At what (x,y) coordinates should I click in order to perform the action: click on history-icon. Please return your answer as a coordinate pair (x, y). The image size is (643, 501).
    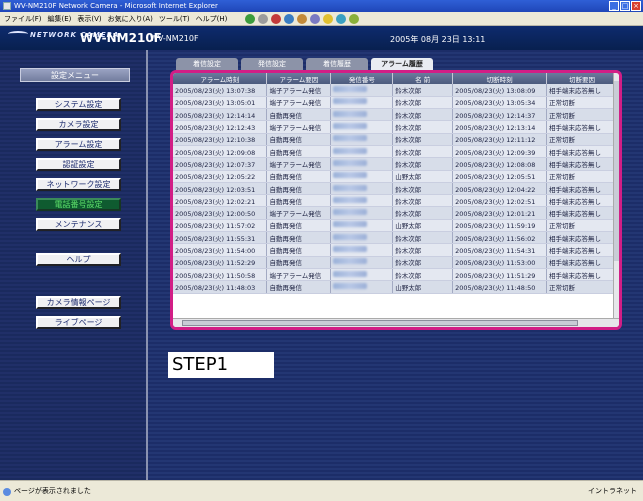
    Looking at the image, I should click on (354, 18).